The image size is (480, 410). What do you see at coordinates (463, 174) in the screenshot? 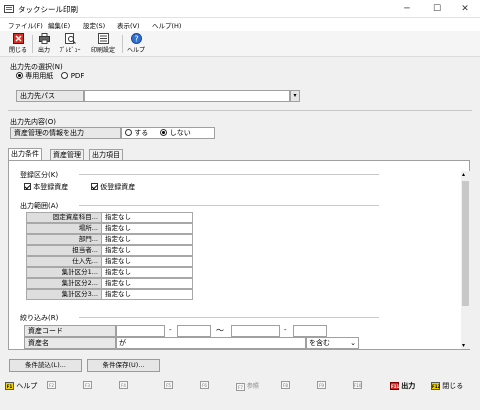
I see `scroll-up-icon: ▴` at bounding box center [463, 174].